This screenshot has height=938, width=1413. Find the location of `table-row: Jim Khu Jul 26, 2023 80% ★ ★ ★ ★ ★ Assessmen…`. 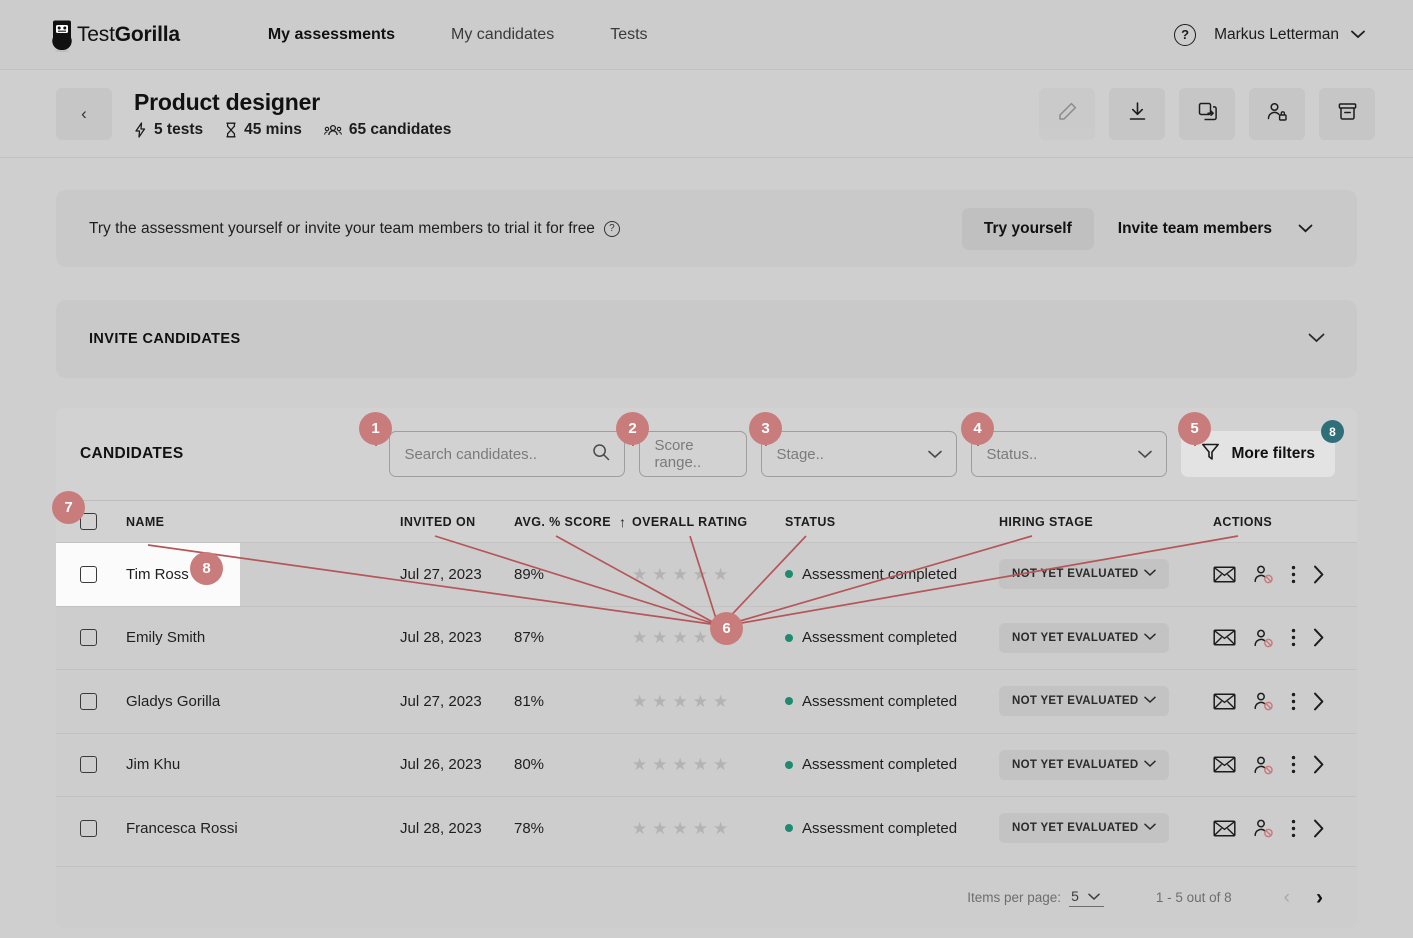

table-row: Jim Khu Jul 26, 2023 80% ★ ★ ★ ★ ★ Assessmen… is located at coordinates (706, 764).